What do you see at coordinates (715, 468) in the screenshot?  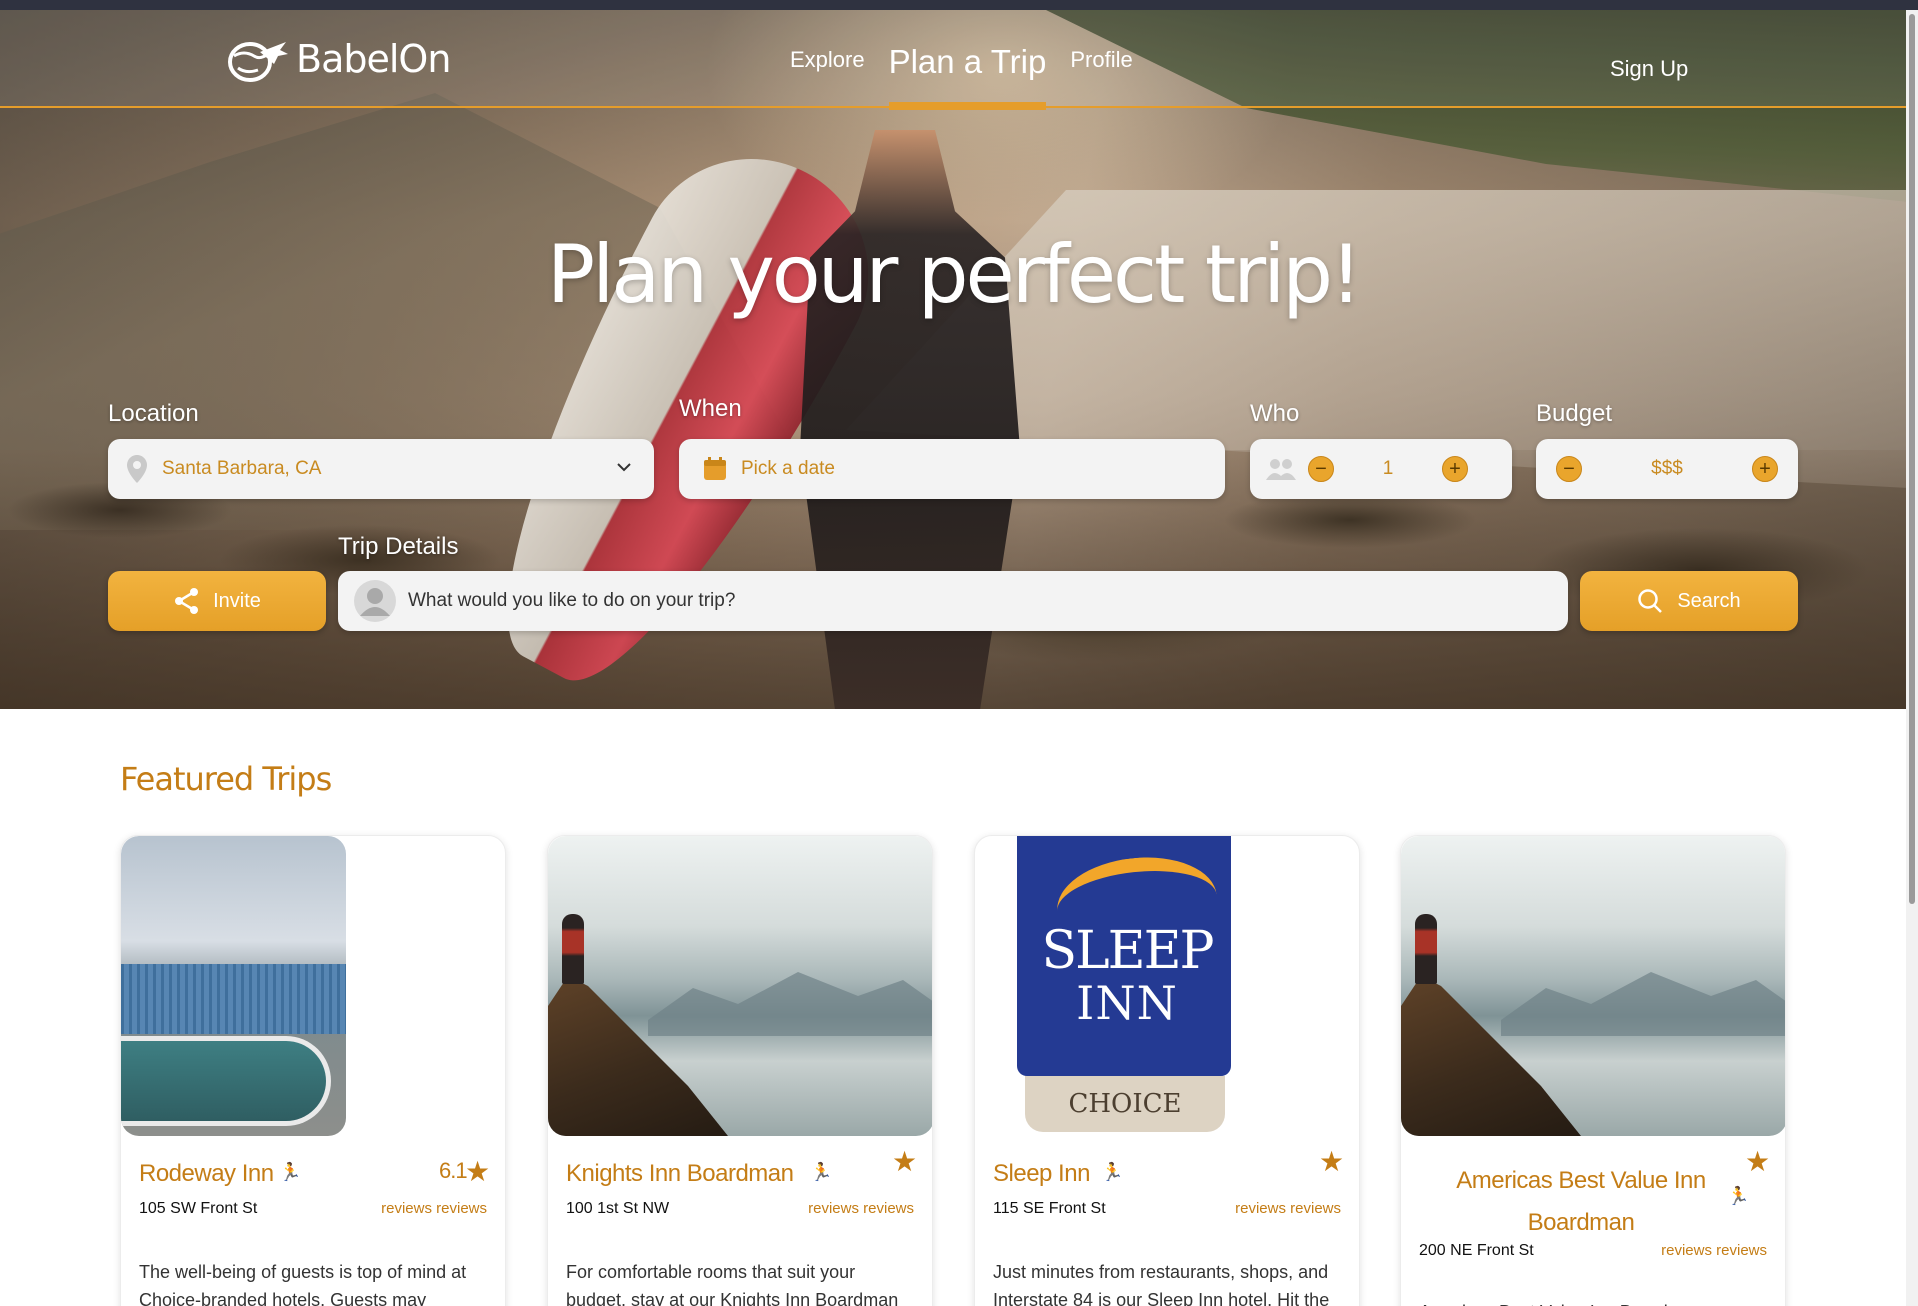 I see `calendar-icon` at bounding box center [715, 468].